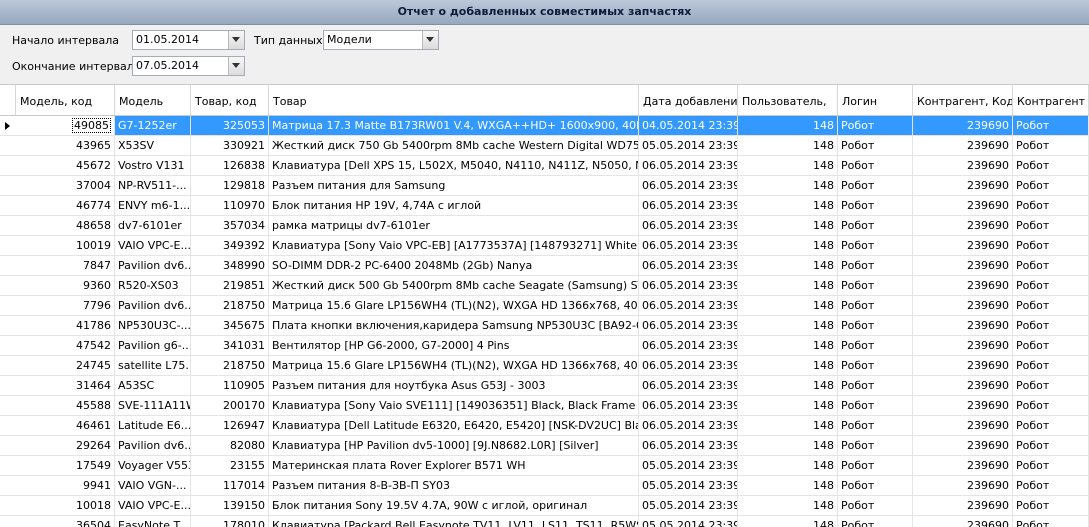  What do you see at coordinates (875, 100) in the screenshot?
I see `column-header-login: Логин` at bounding box center [875, 100].